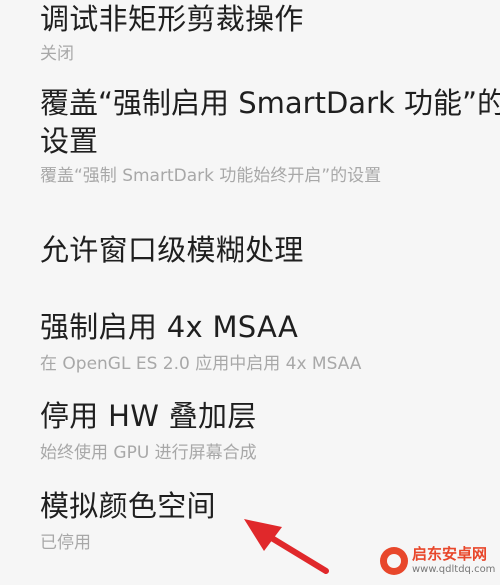 The height and width of the screenshot is (585, 500). I want to click on setting-title: 允许窗口级模糊处理, so click(172, 250).